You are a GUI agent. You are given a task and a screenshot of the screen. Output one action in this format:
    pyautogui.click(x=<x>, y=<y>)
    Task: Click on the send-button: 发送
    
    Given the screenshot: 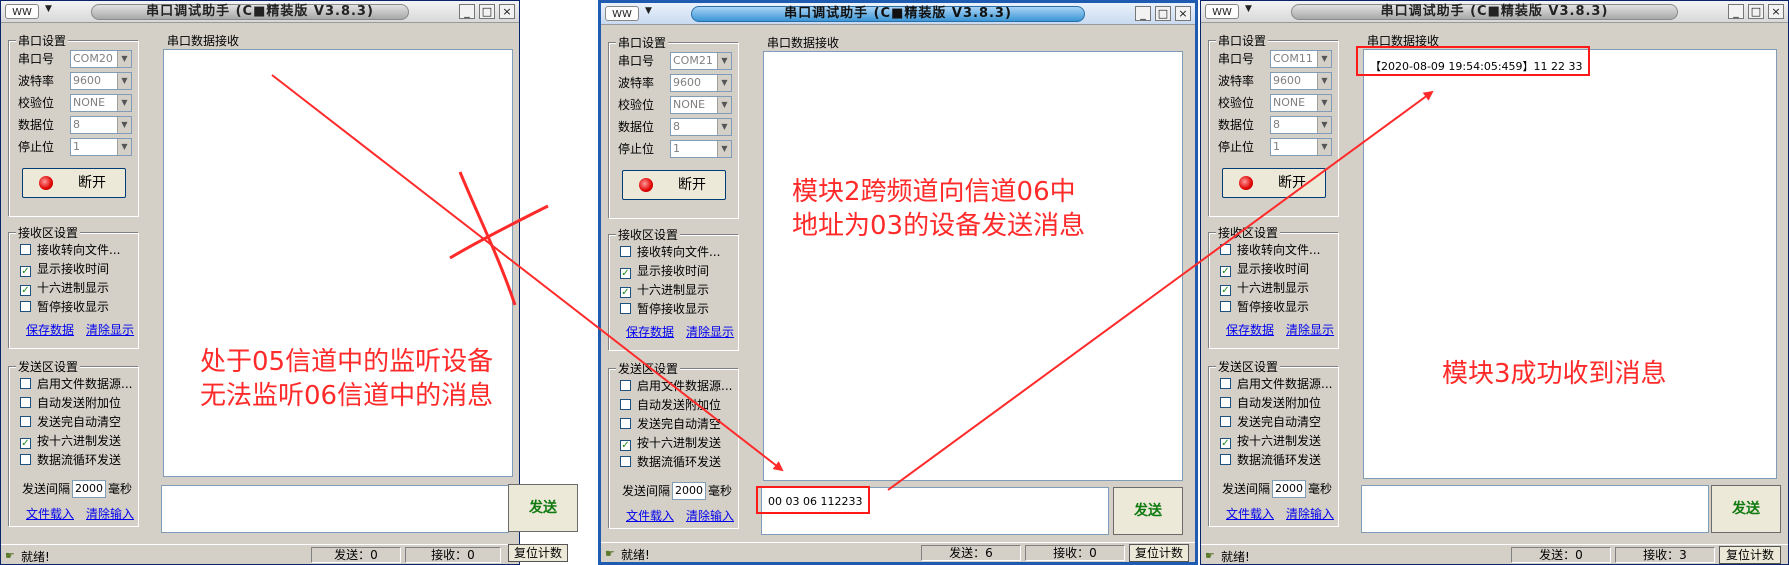 What is the action you would take?
    pyautogui.click(x=1746, y=509)
    